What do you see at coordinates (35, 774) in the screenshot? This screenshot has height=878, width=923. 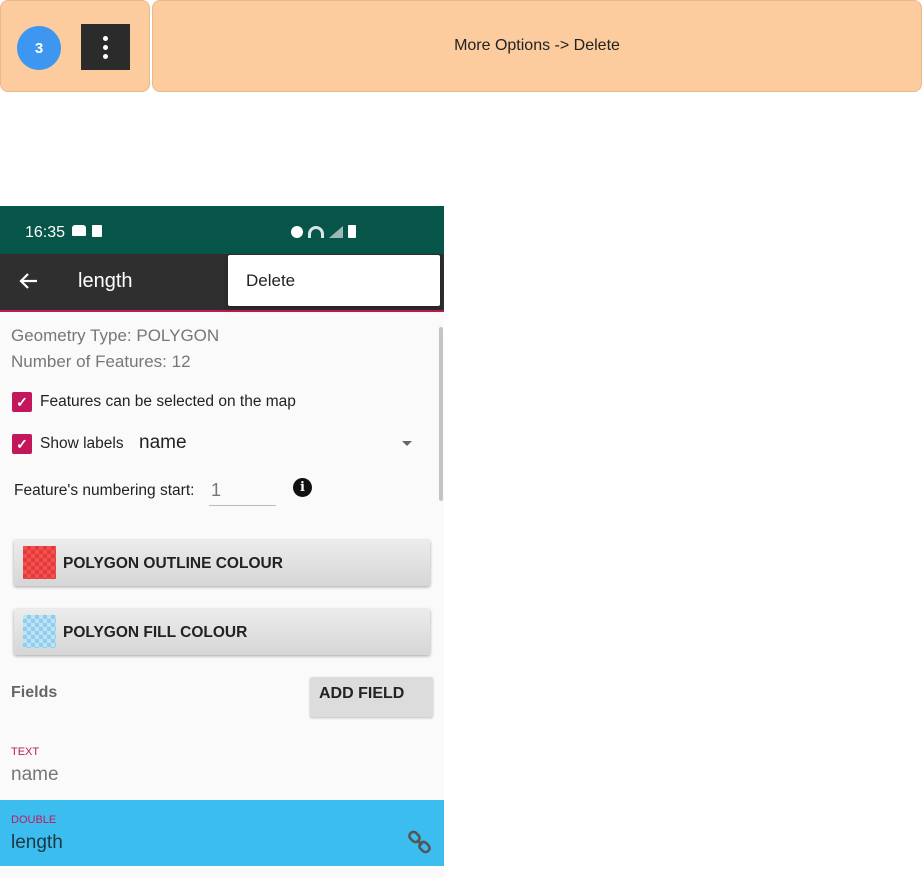 I see `field-name: name` at bounding box center [35, 774].